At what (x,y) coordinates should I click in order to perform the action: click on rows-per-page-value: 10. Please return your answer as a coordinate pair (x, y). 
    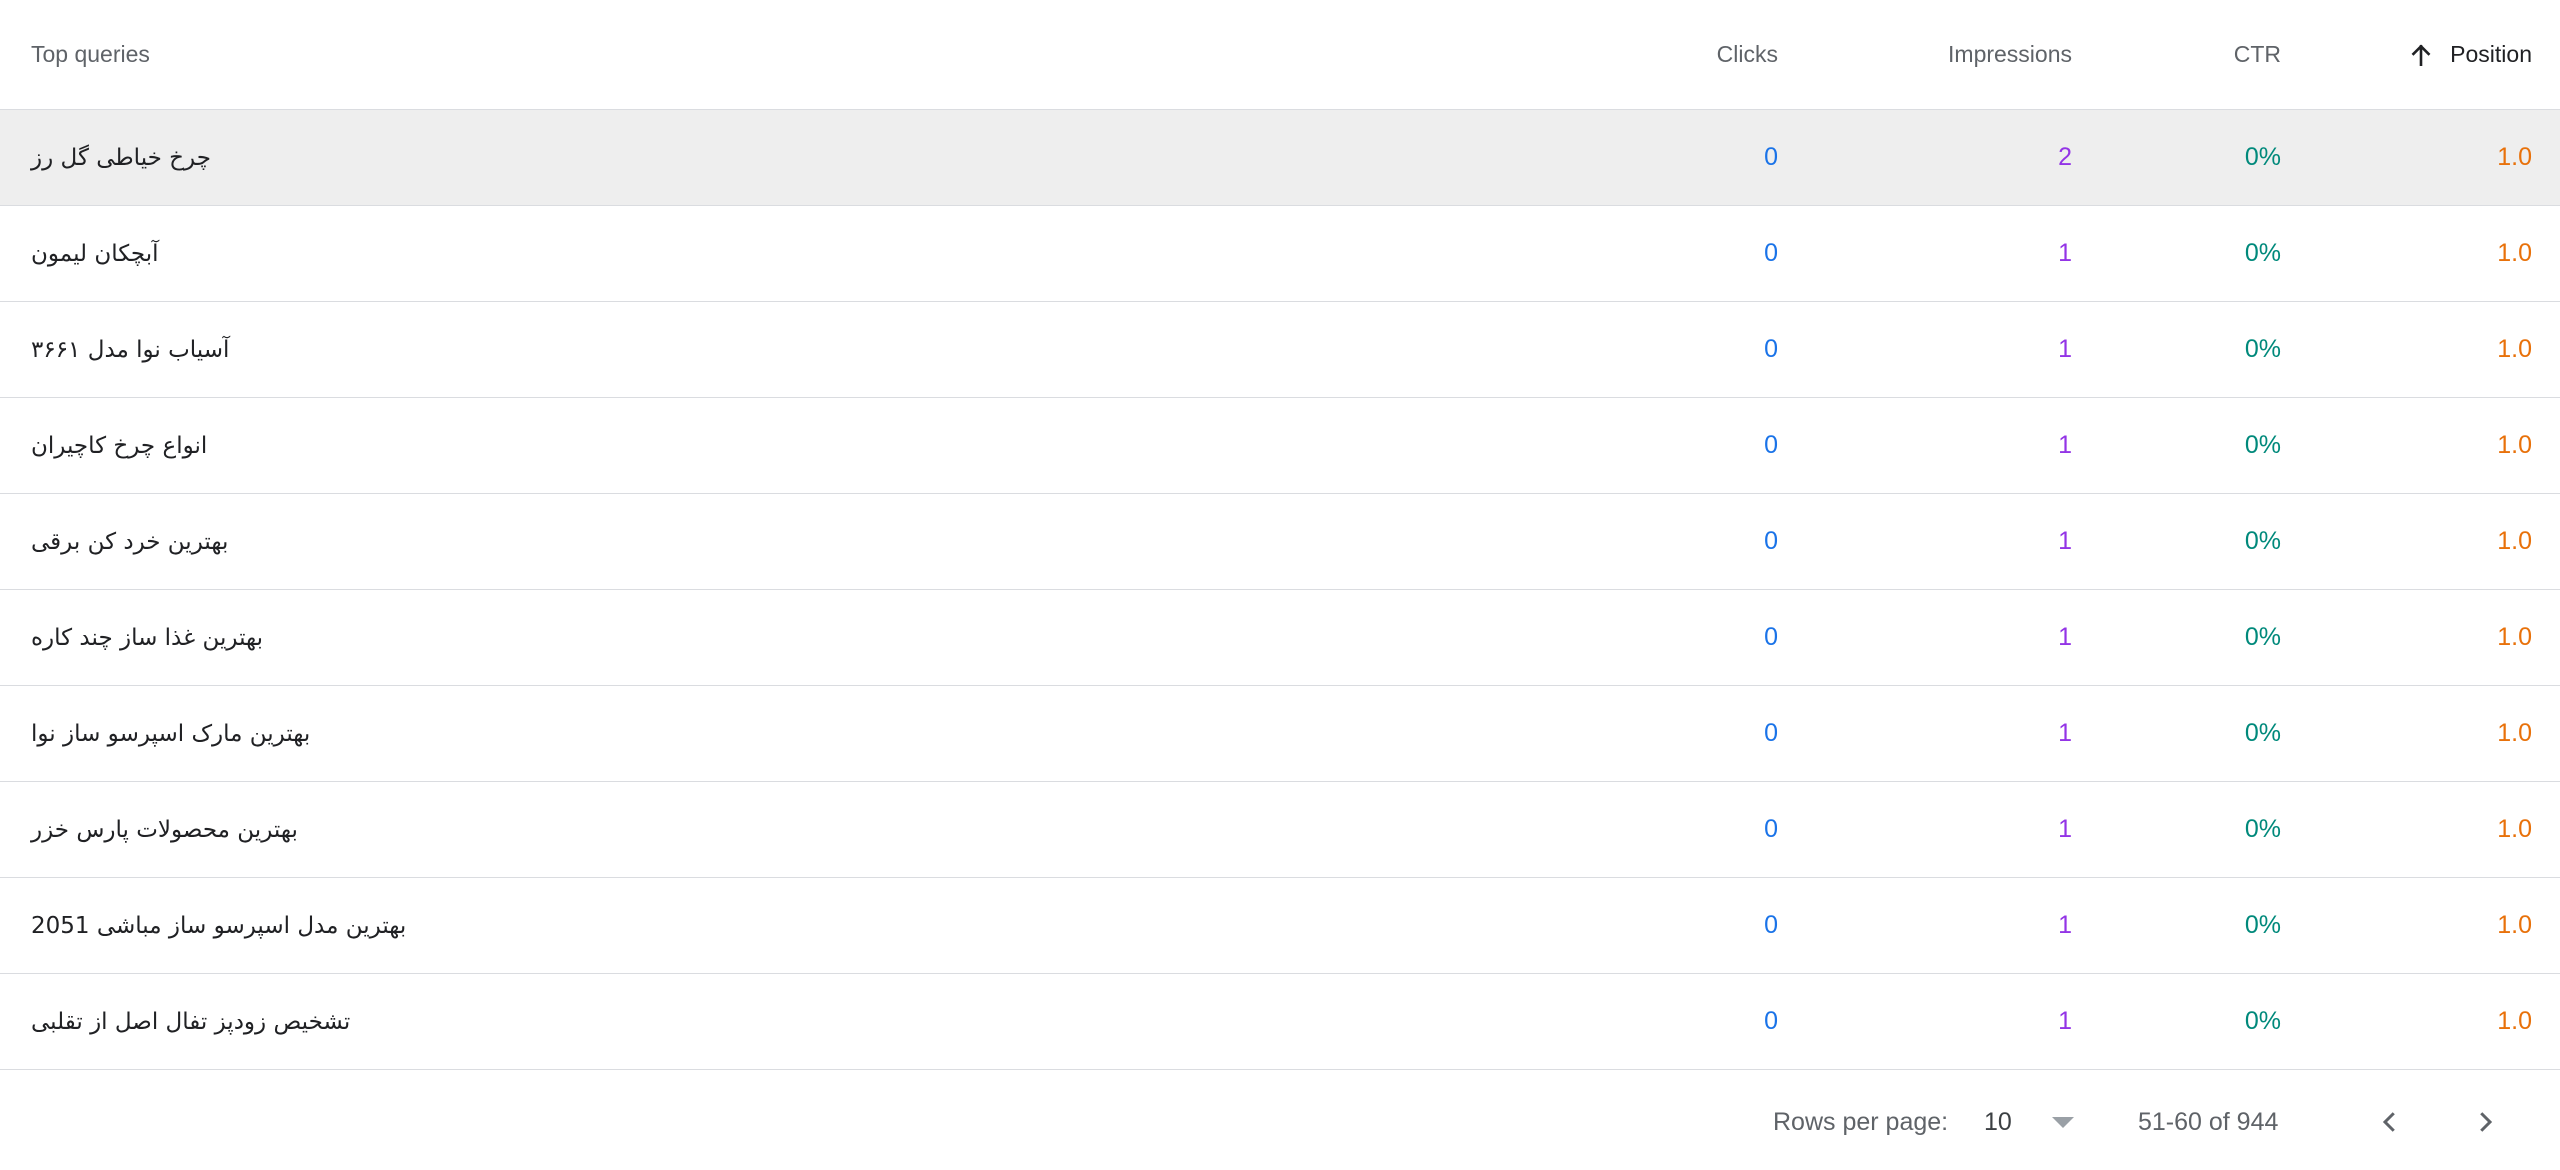
    Looking at the image, I should click on (1998, 1122).